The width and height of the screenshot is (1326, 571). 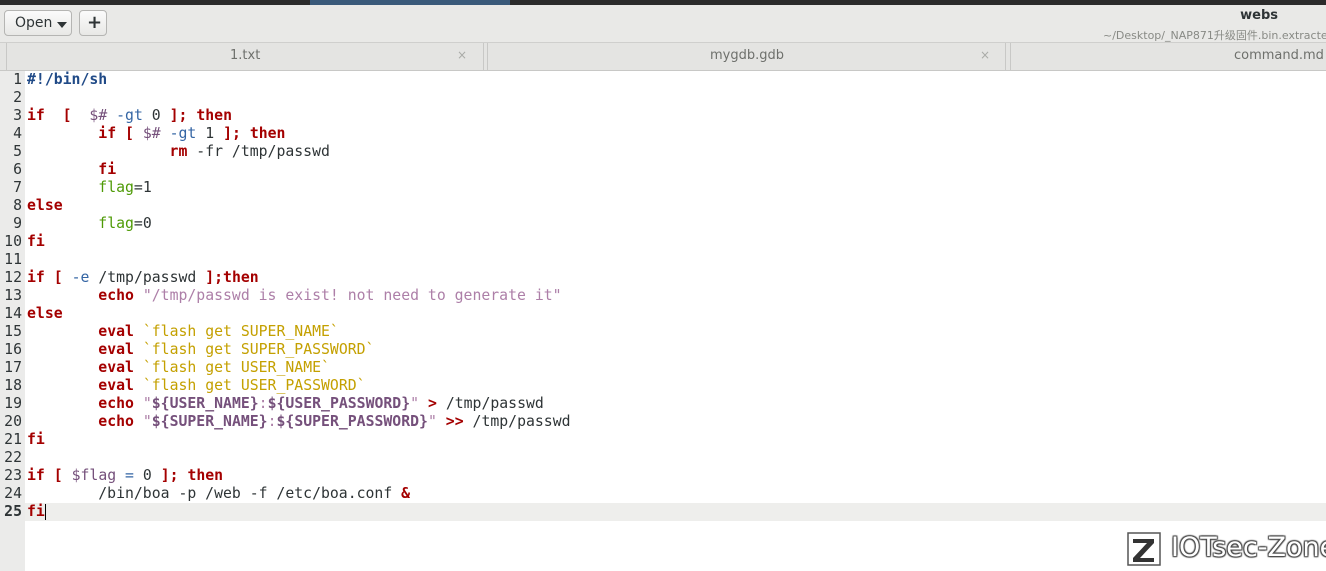 What do you see at coordinates (663, 224) in the screenshot?
I see `code-line: 9 flag=0` at bounding box center [663, 224].